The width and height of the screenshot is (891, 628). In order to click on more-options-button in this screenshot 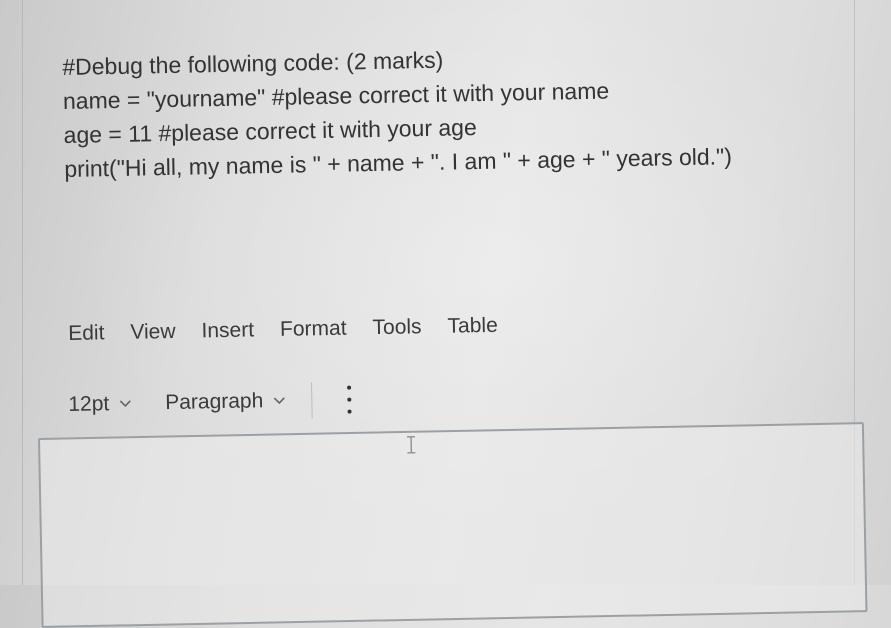, I will do `click(349, 399)`.